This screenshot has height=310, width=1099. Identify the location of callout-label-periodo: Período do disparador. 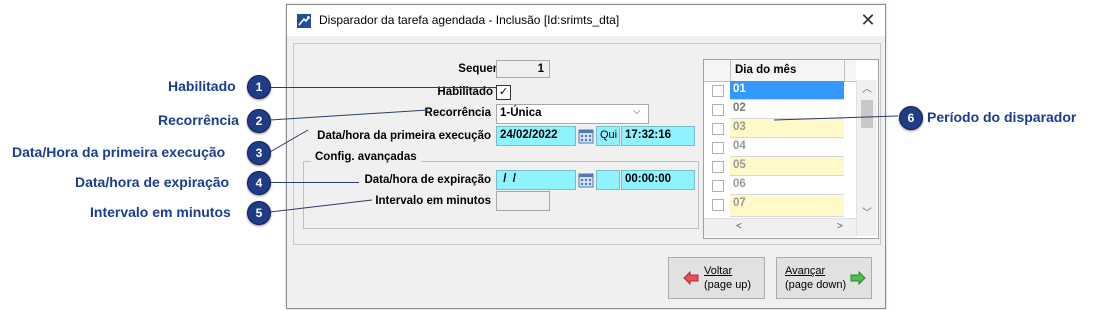
(1002, 117).